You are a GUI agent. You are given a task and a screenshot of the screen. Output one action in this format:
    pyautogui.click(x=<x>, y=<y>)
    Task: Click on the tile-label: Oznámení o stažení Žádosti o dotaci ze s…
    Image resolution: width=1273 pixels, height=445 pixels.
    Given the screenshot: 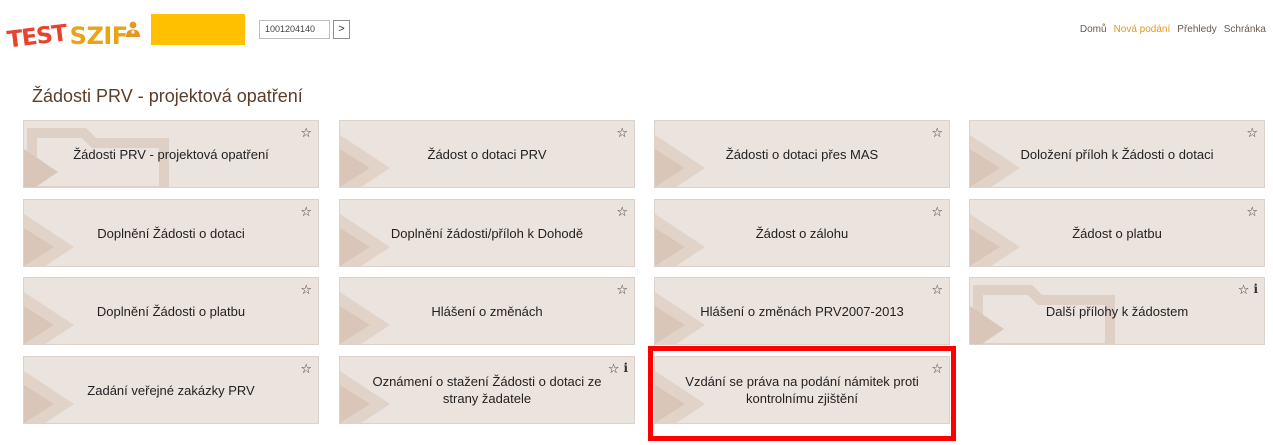 What is the action you would take?
    pyautogui.click(x=487, y=390)
    